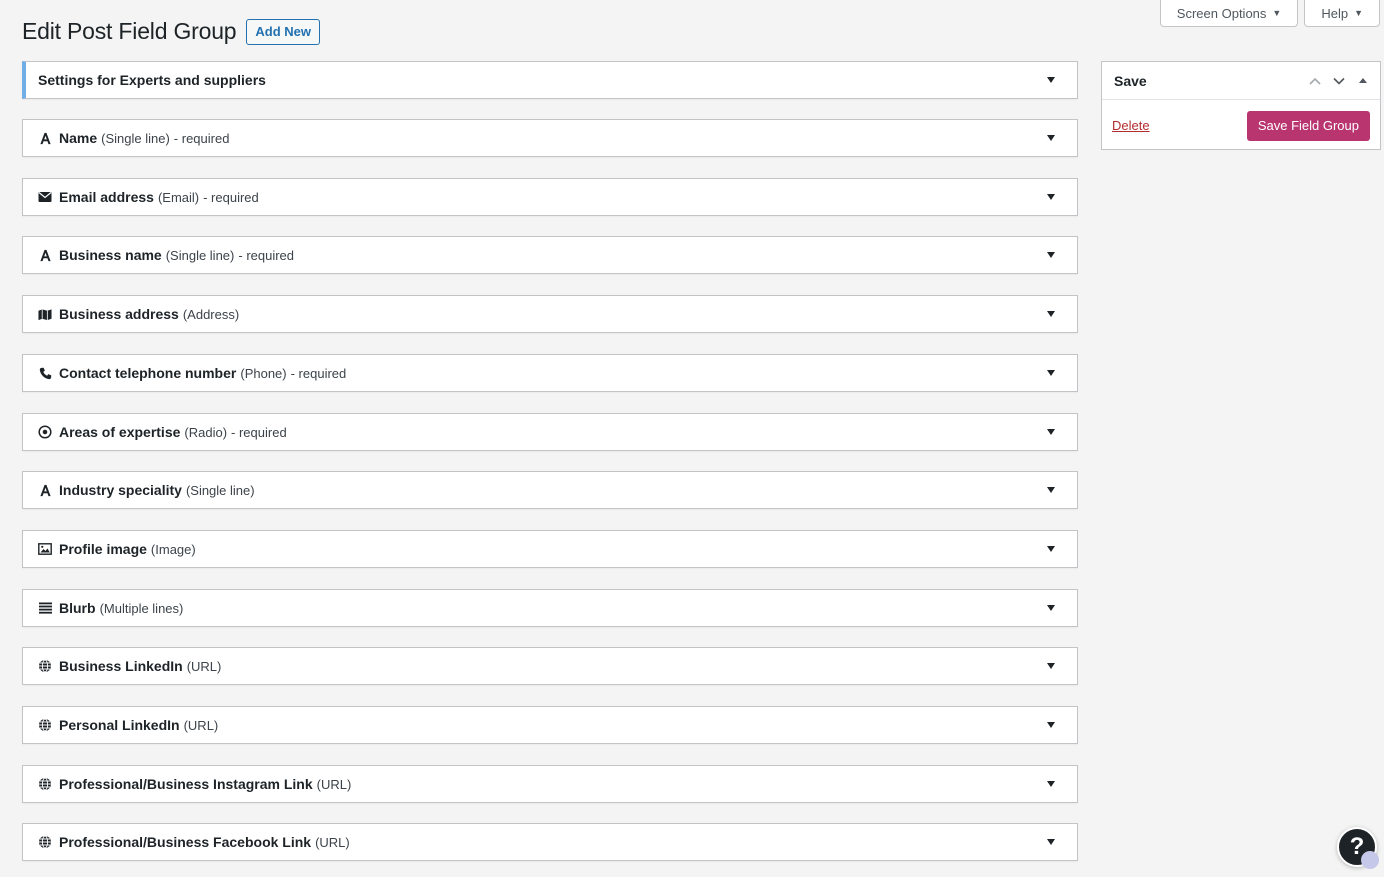 The image size is (1384, 877). What do you see at coordinates (206, 432) in the screenshot?
I see `field-type: (Radio)` at bounding box center [206, 432].